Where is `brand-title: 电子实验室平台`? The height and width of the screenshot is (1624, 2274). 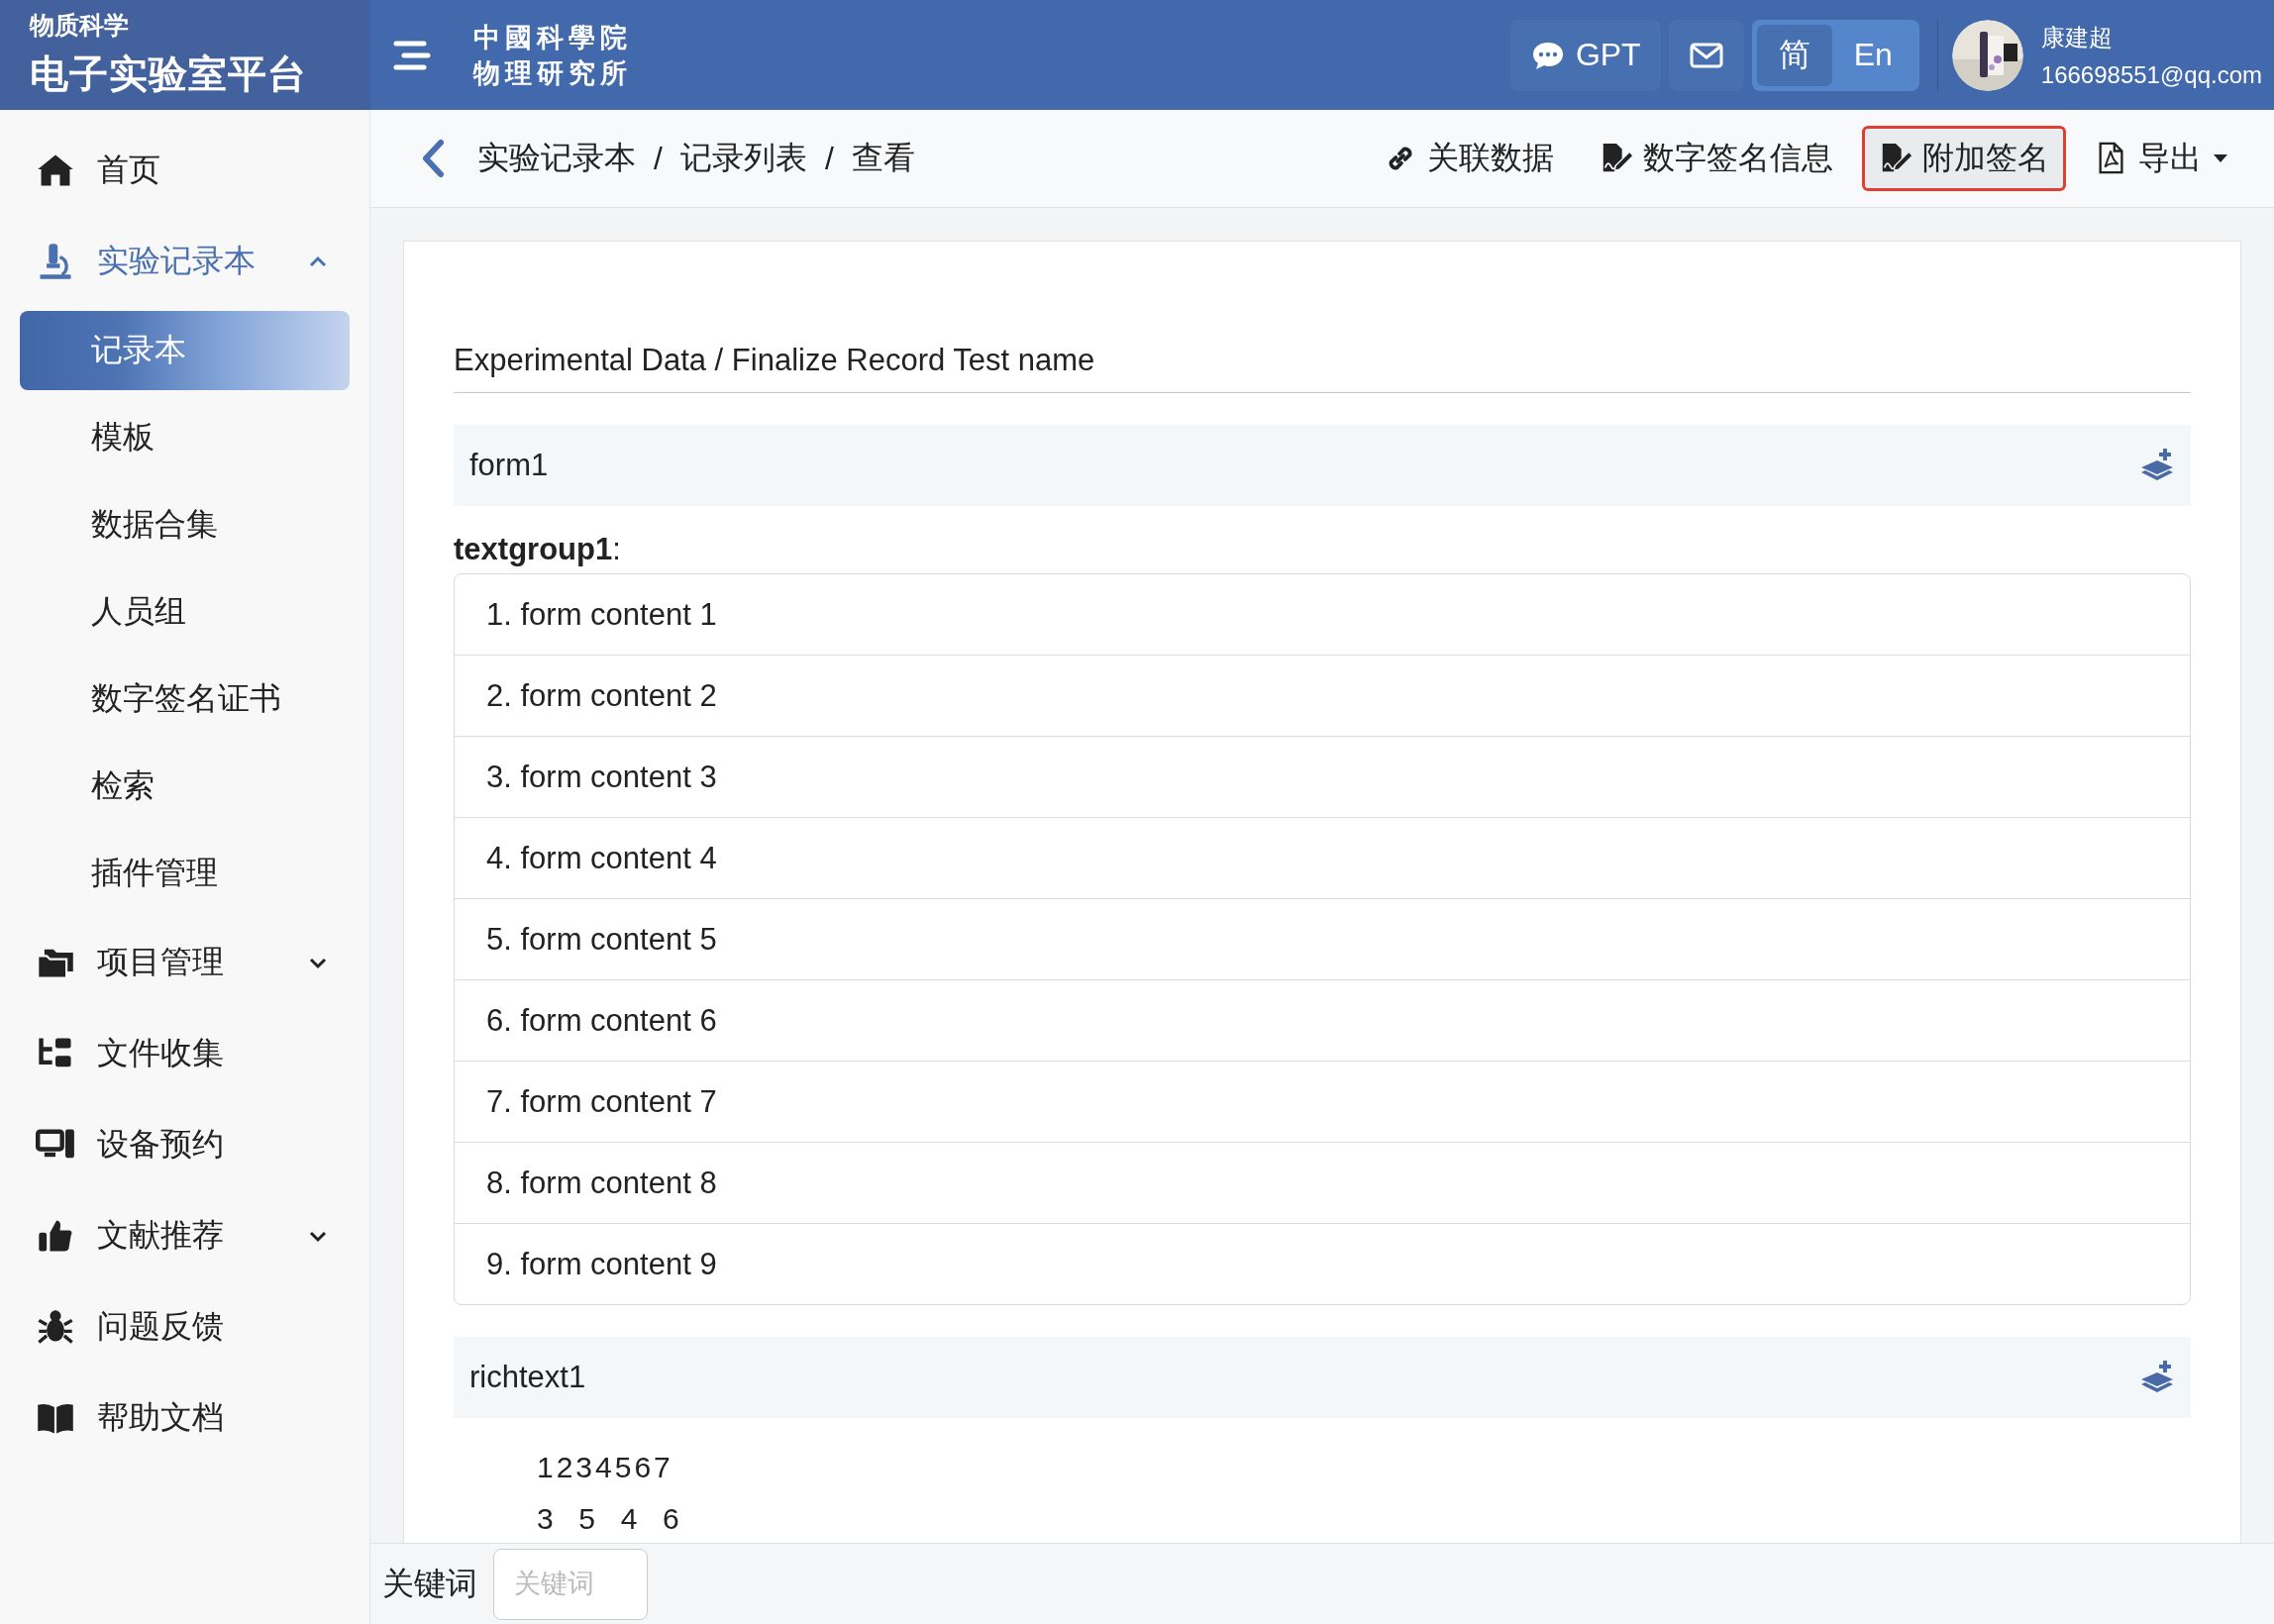
brand-title: 电子实验室平台 is located at coordinates (168, 74).